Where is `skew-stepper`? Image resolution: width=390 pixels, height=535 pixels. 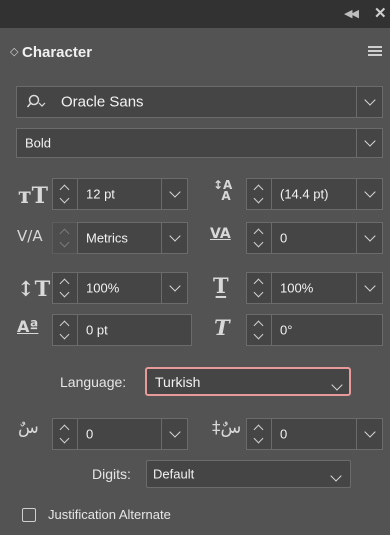
skew-stepper is located at coordinates (259, 330).